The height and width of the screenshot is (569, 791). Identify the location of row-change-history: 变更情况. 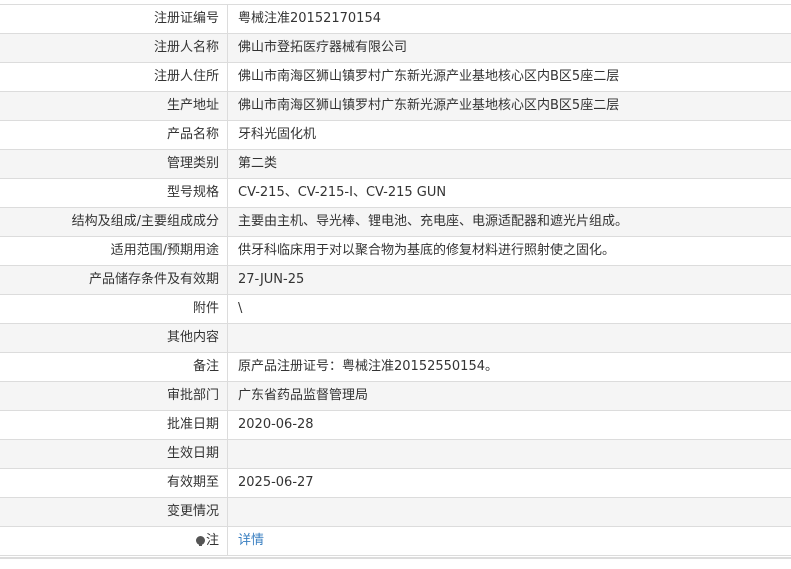
(395, 512).